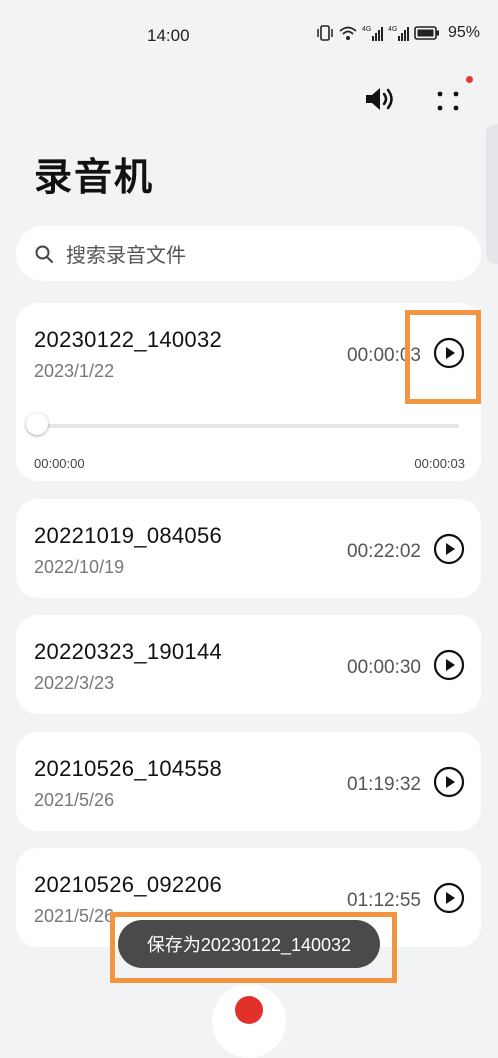 This screenshot has height=1058, width=498. What do you see at coordinates (469, 79) in the screenshot?
I see `notification-badge` at bounding box center [469, 79].